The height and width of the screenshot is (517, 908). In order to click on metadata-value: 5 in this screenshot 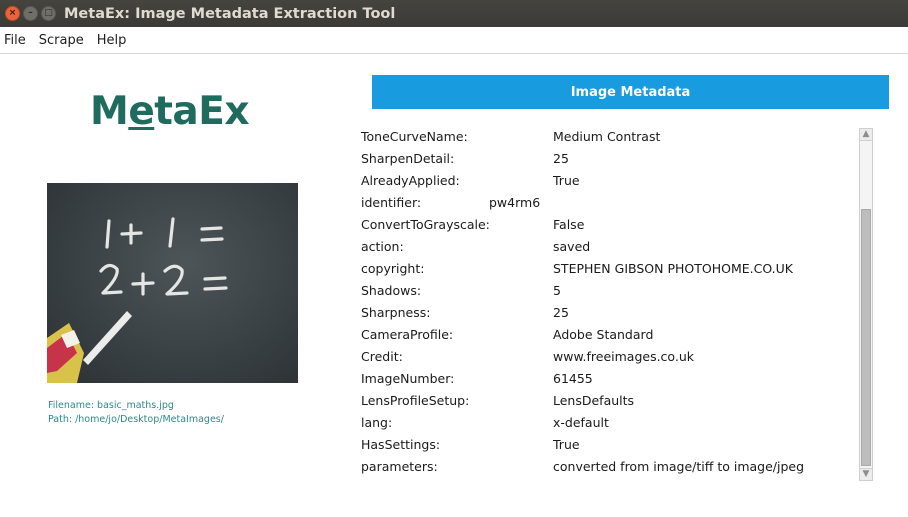, I will do `click(557, 290)`.